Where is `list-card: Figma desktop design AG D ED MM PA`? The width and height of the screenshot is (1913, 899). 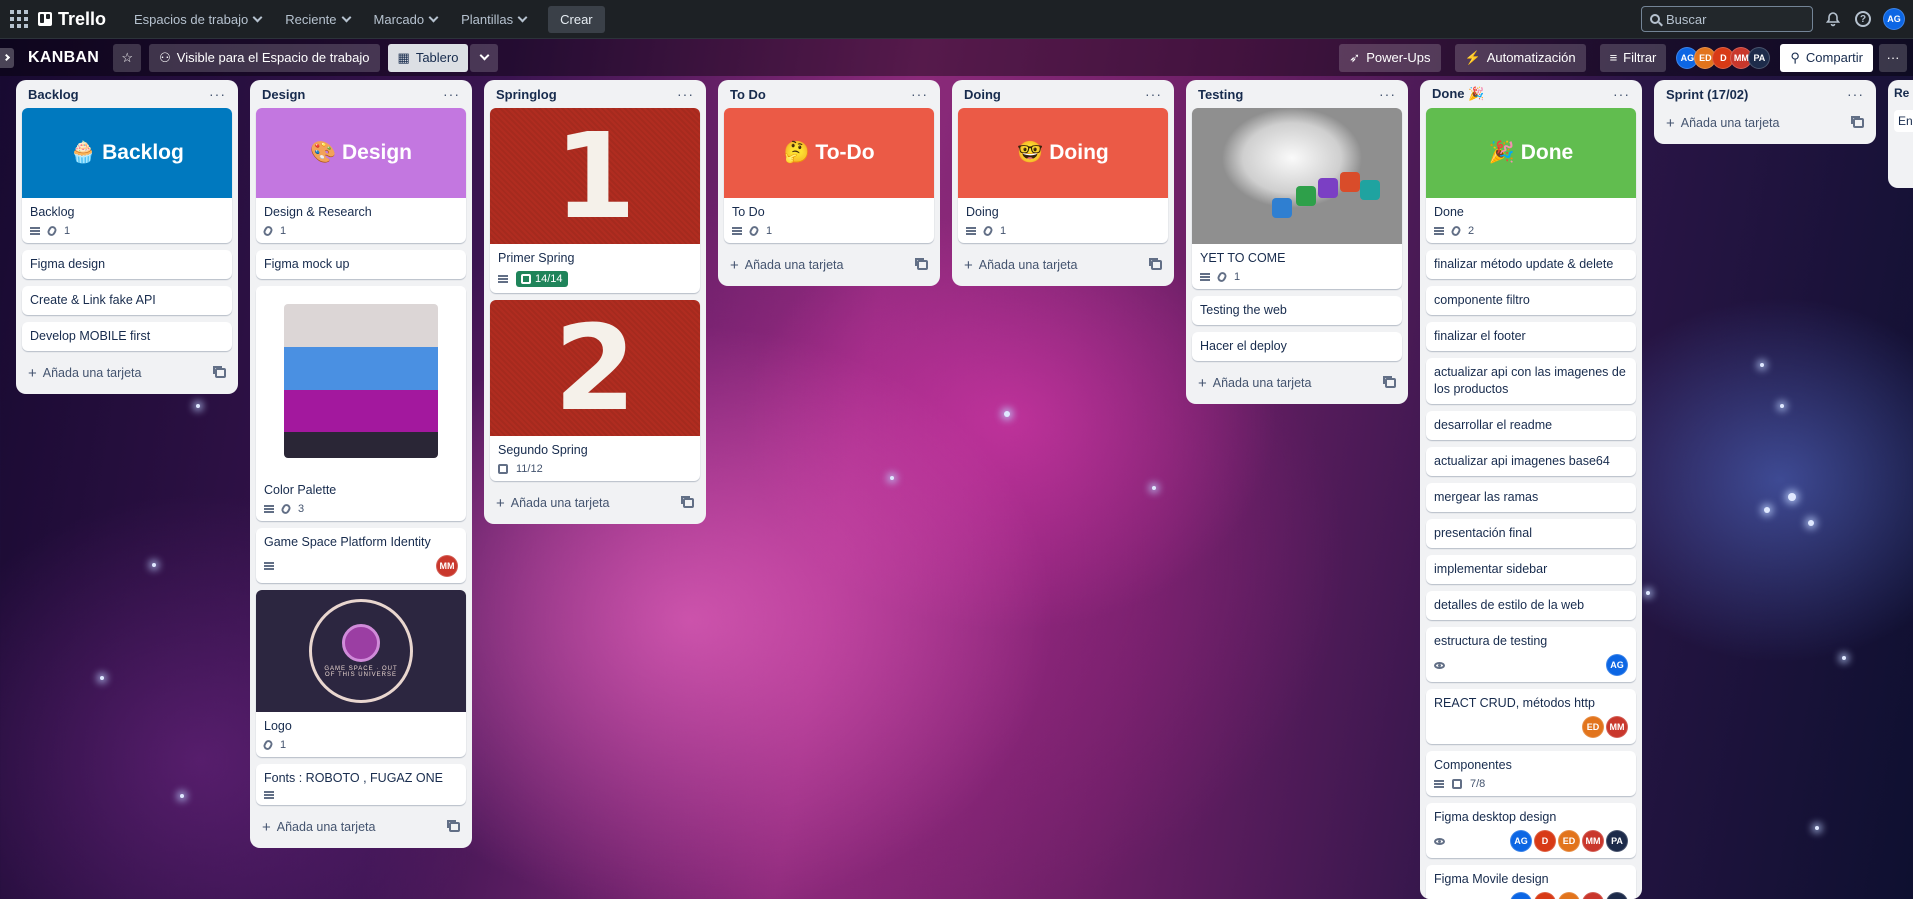
list-card: Figma desktop design AG D ED MM PA is located at coordinates (1531, 830).